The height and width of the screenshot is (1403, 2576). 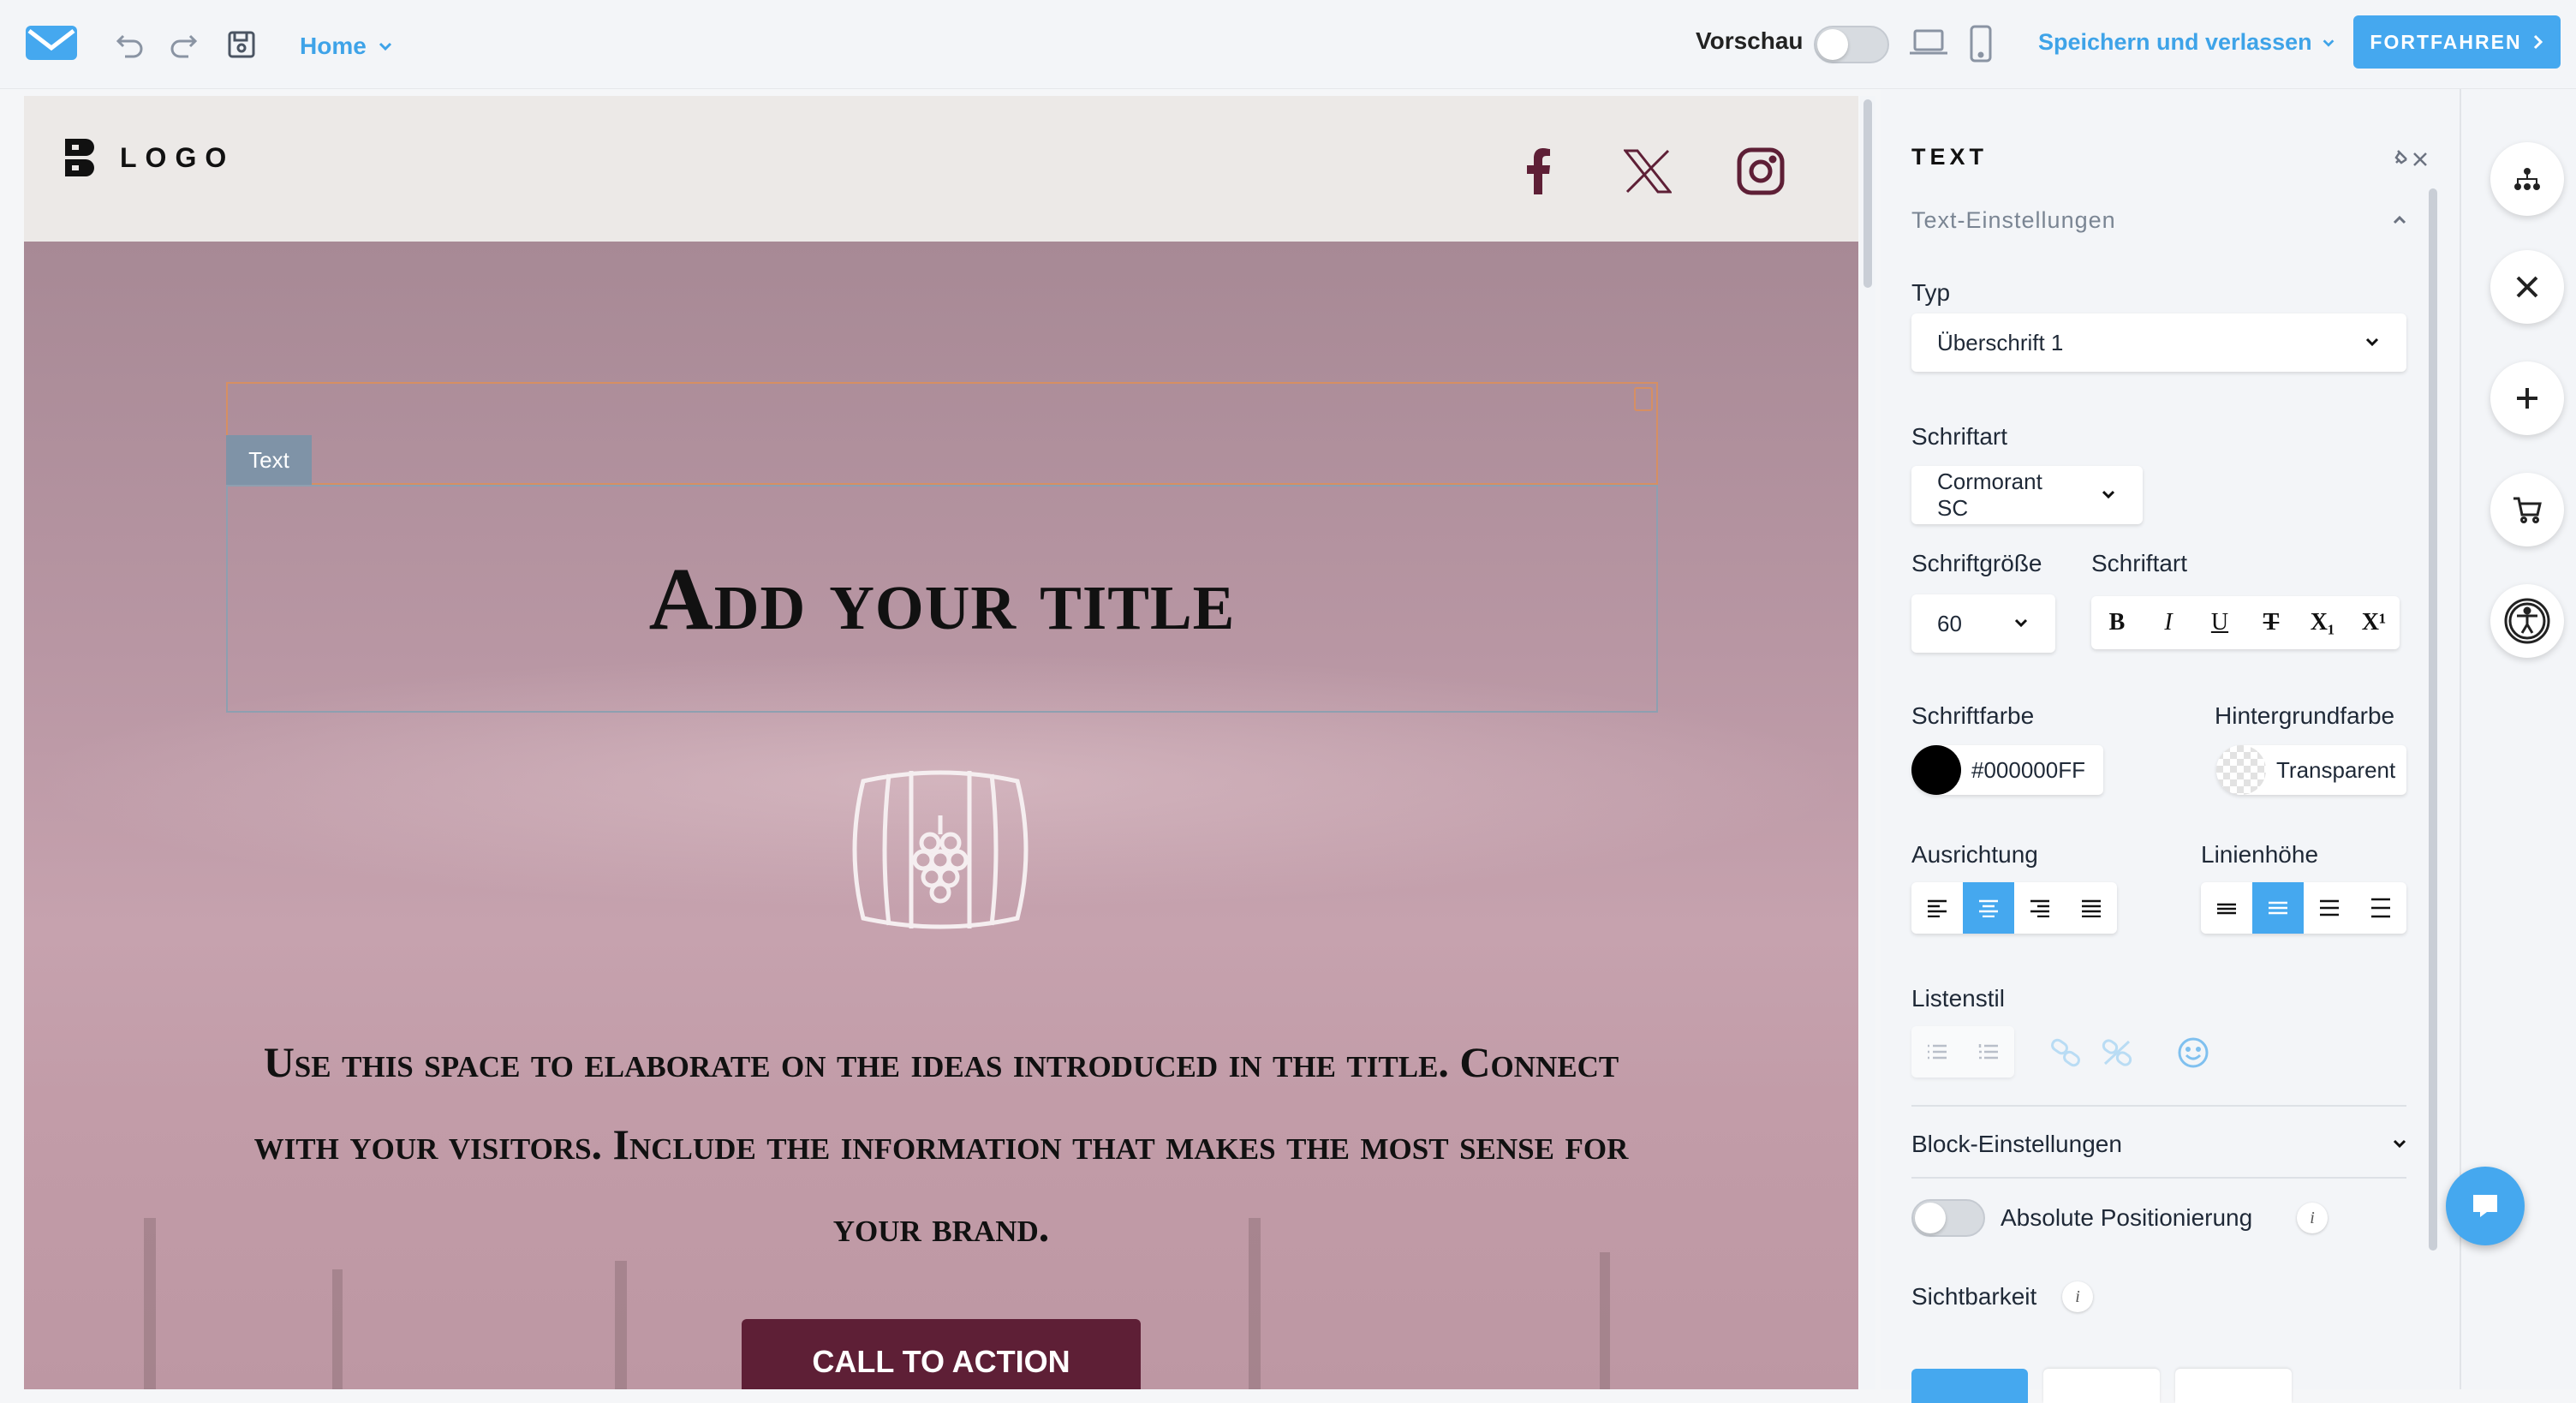 I want to click on line-height-compact-button, so click(x=2226, y=908).